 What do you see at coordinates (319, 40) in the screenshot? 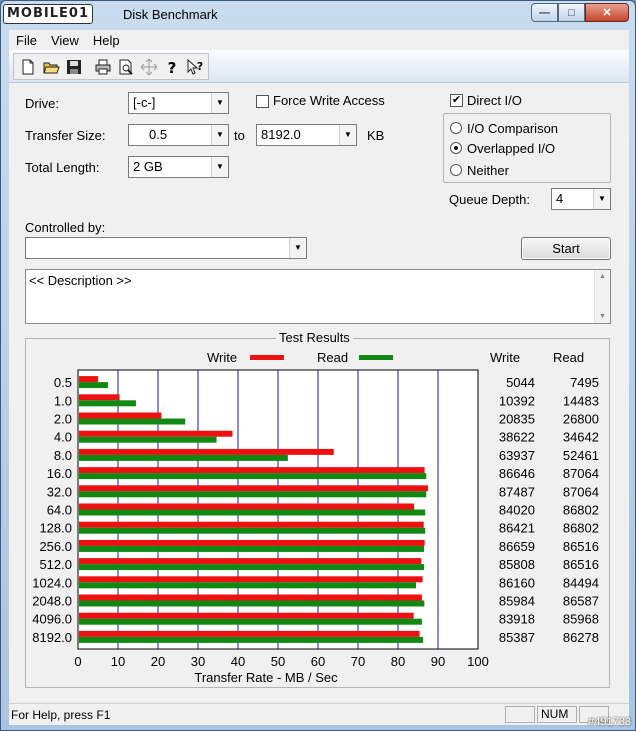
I see `menu-bar: File View Help` at bounding box center [319, 40].